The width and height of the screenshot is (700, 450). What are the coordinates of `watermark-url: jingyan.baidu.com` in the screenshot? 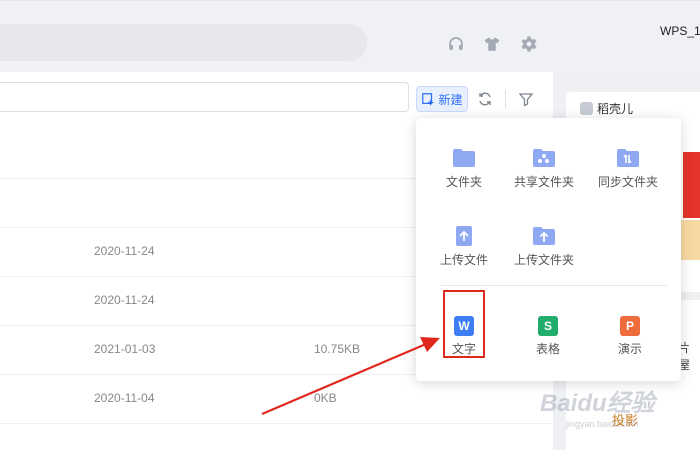 It's located at (602, 424).